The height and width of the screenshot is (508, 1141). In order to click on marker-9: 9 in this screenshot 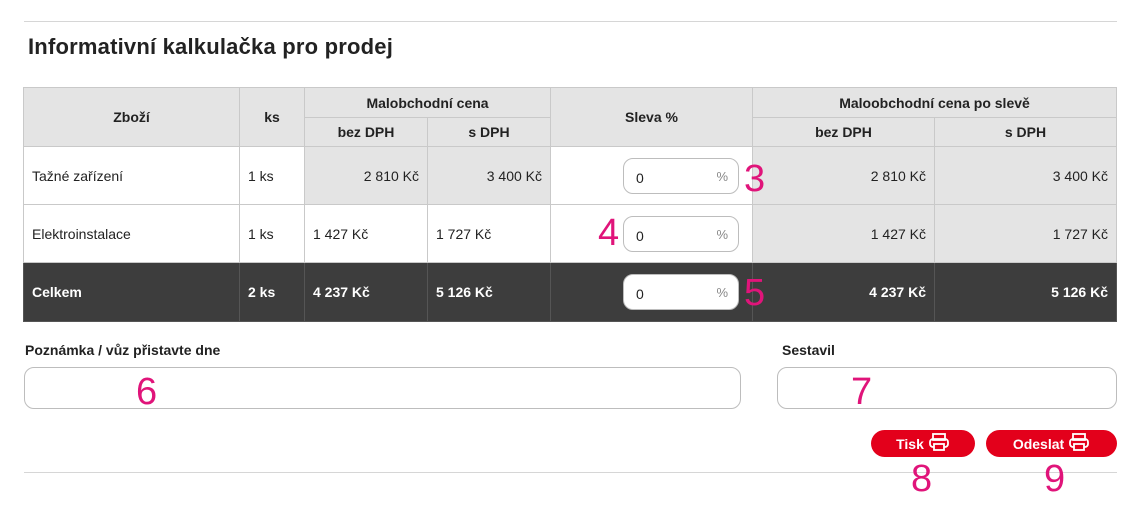, I will do `click(1055, 479)`.